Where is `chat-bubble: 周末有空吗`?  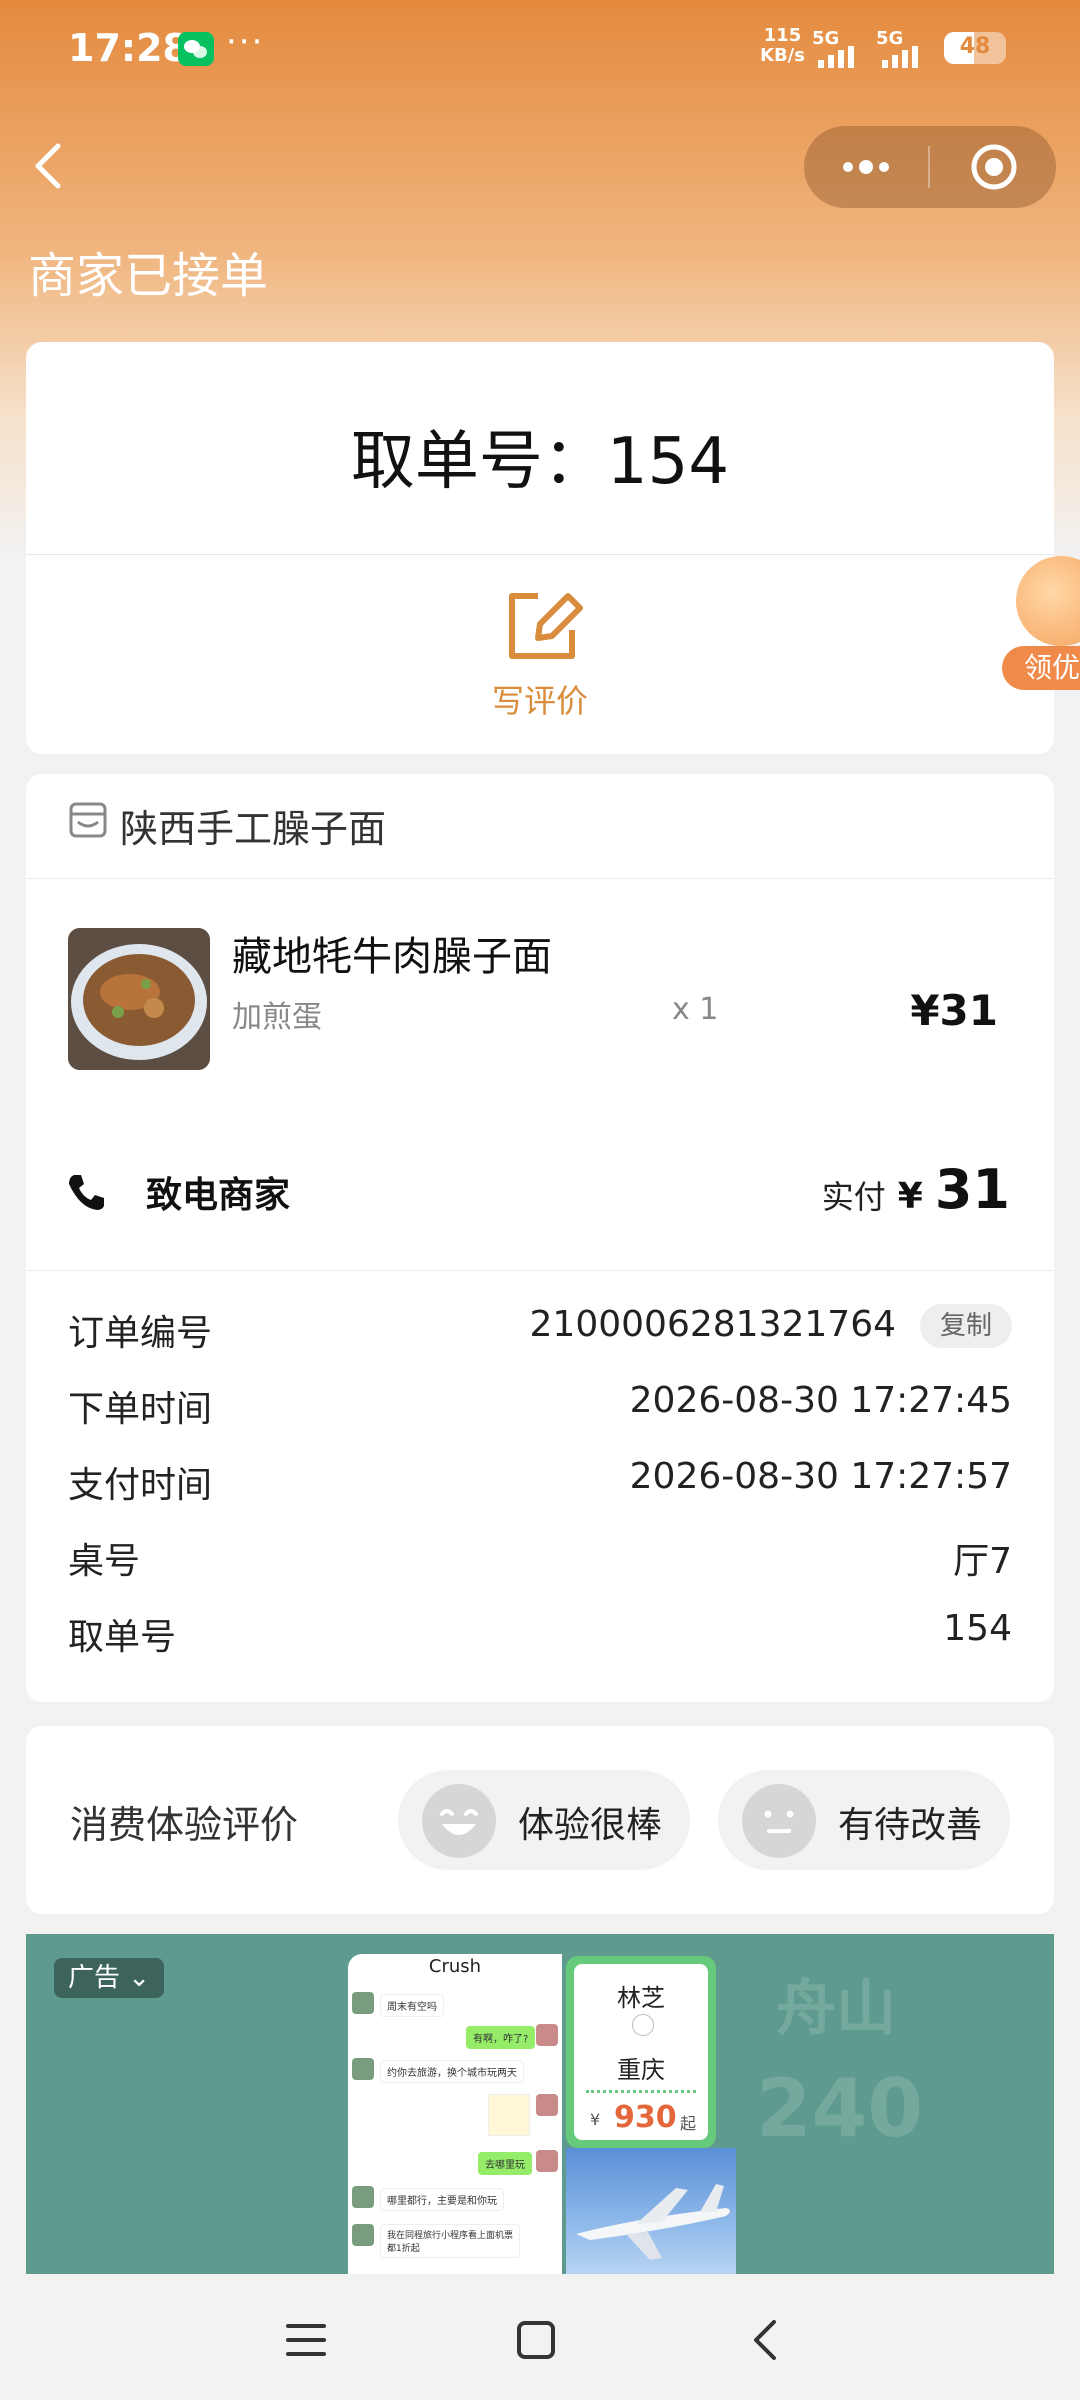
chat-bubble: 周末有空吗 is located at coordinates (412, 2005).